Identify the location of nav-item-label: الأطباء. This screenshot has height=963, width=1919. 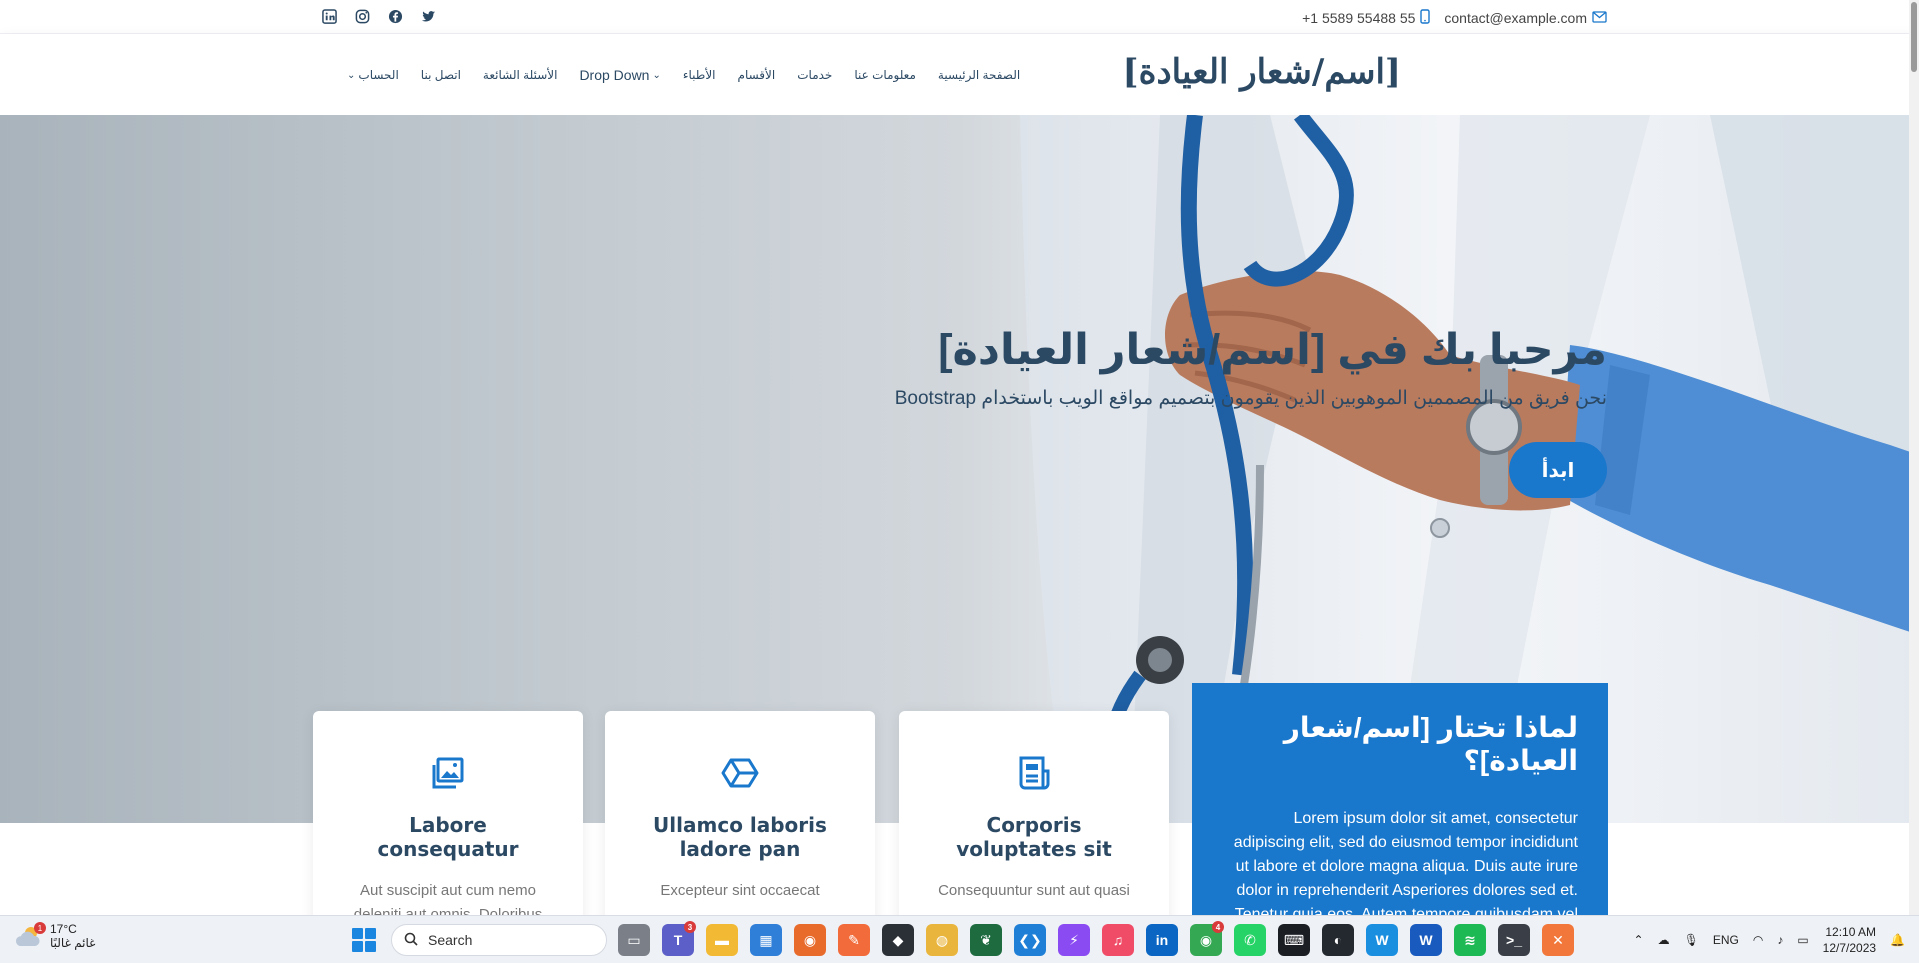
(699, 75).